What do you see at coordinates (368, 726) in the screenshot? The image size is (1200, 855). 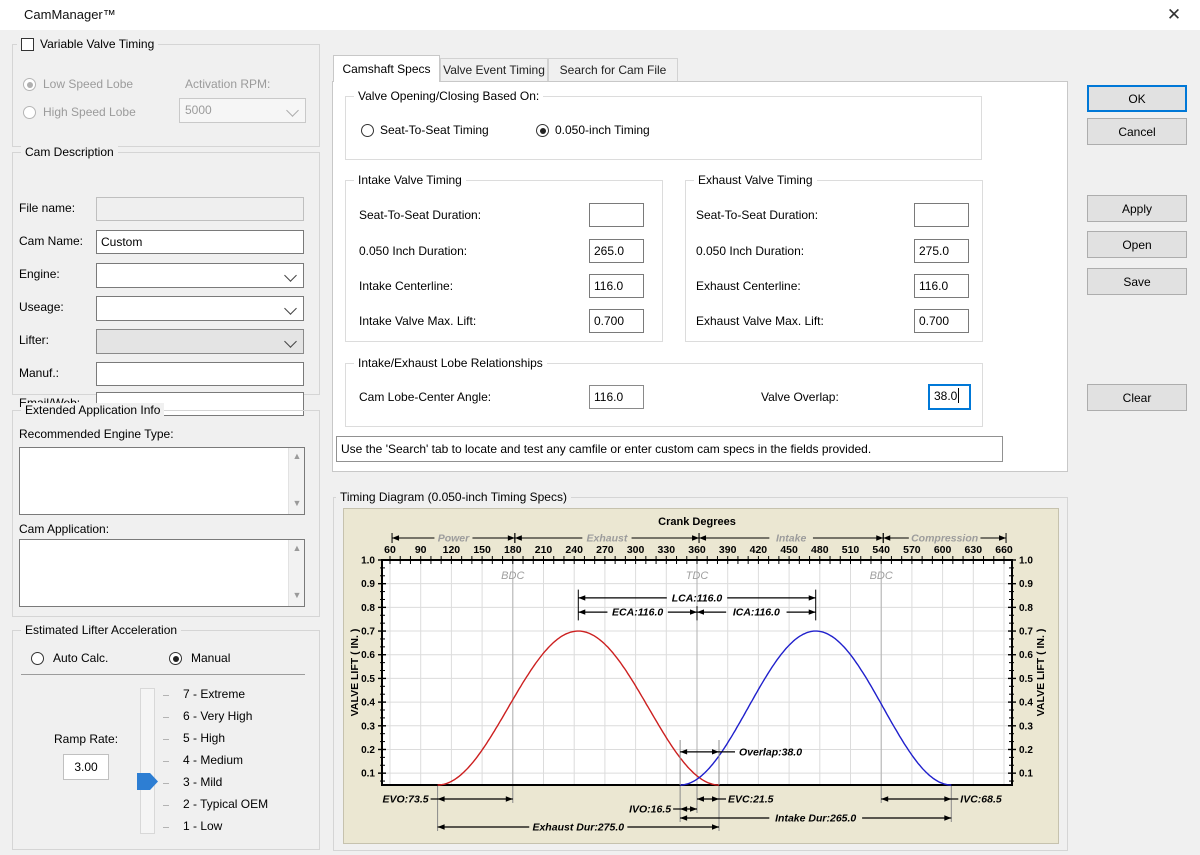 I see `svg-text: 0.3` at bounding box center [368, 726].